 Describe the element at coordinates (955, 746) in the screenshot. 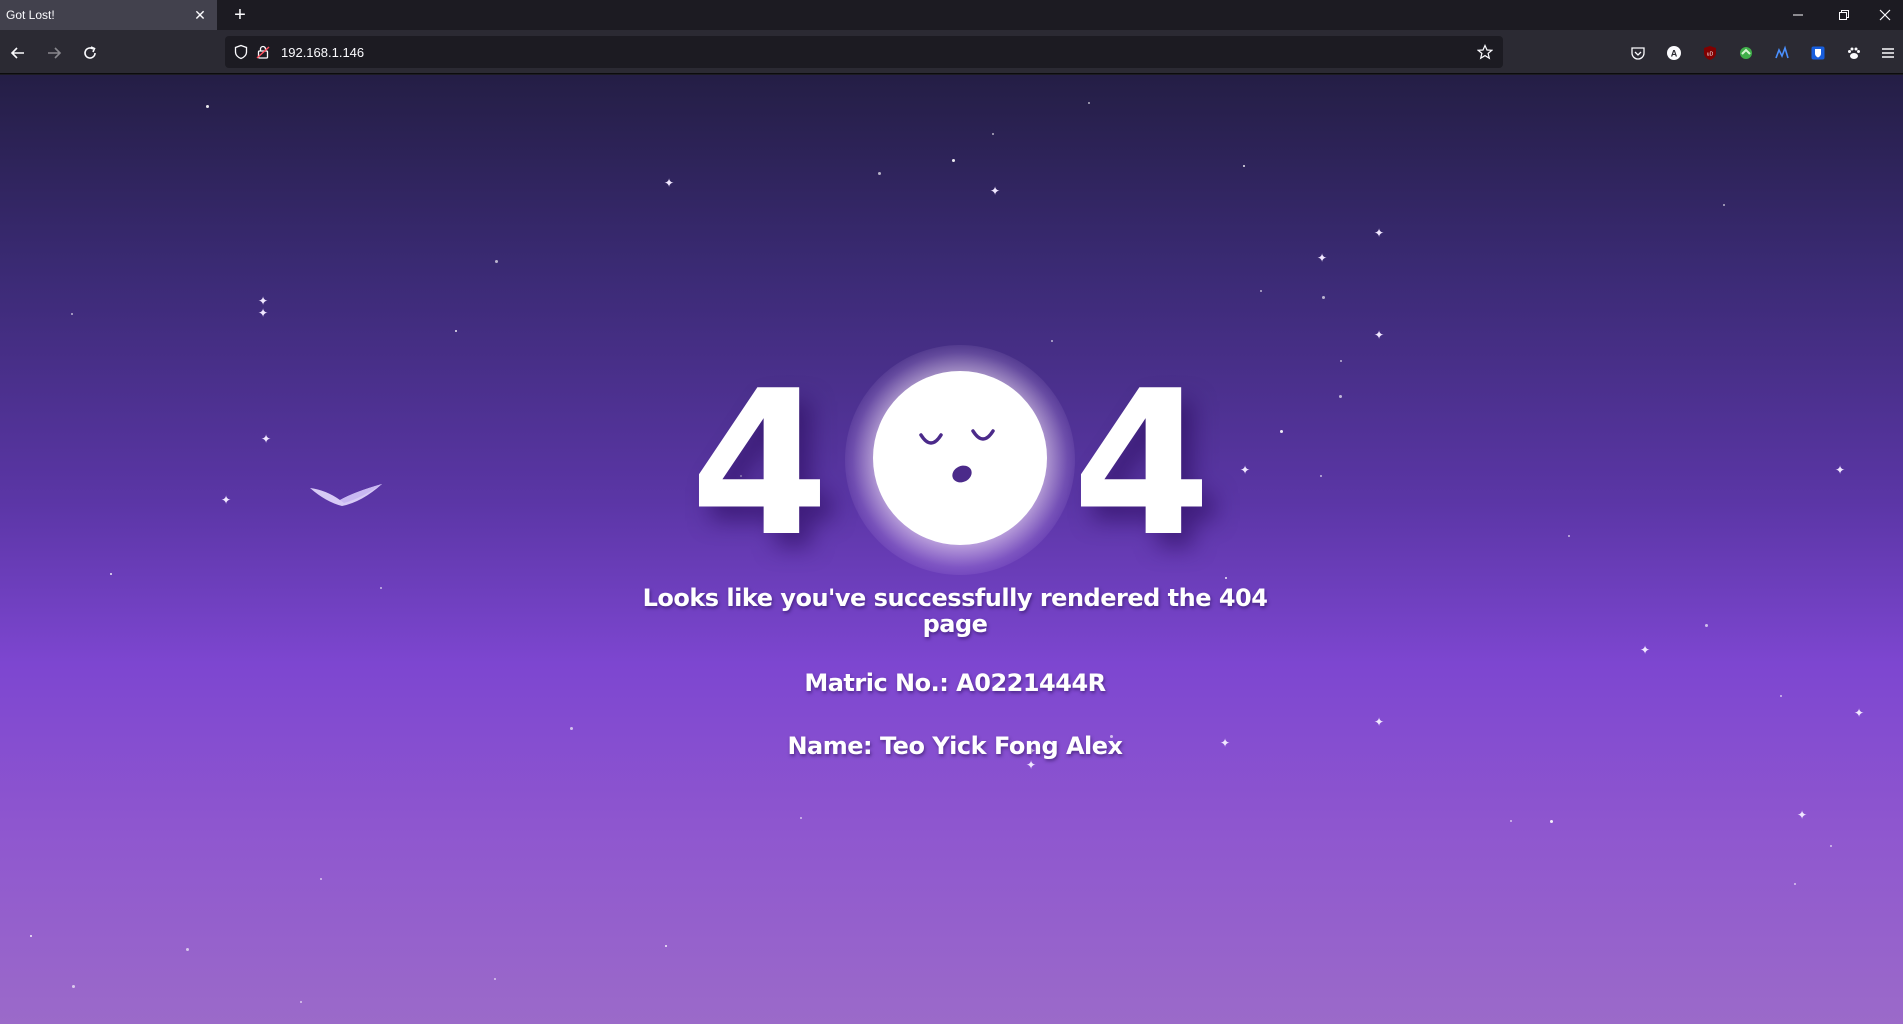

I see `student-name: Name: Teo Yick Fong Alex` at that location.